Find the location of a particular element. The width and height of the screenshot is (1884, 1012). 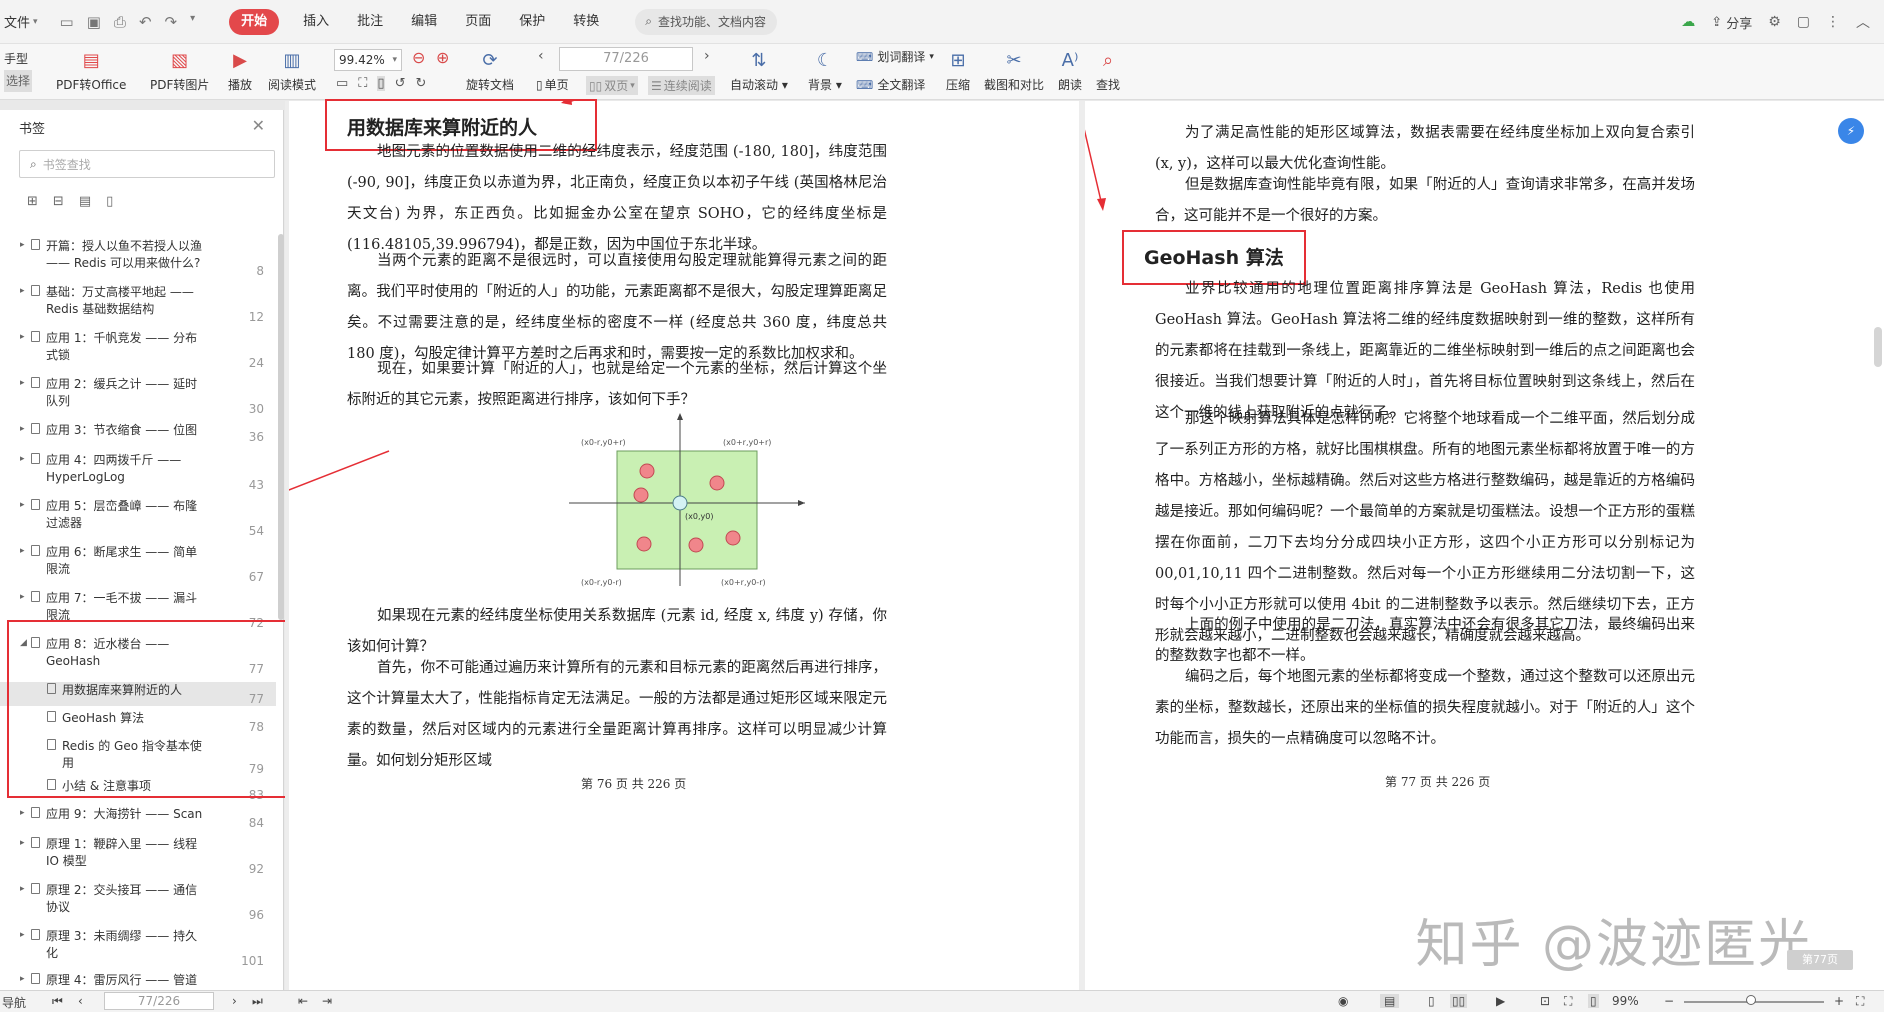

vertical-scrollbar is located at coordinates (1878, 347).